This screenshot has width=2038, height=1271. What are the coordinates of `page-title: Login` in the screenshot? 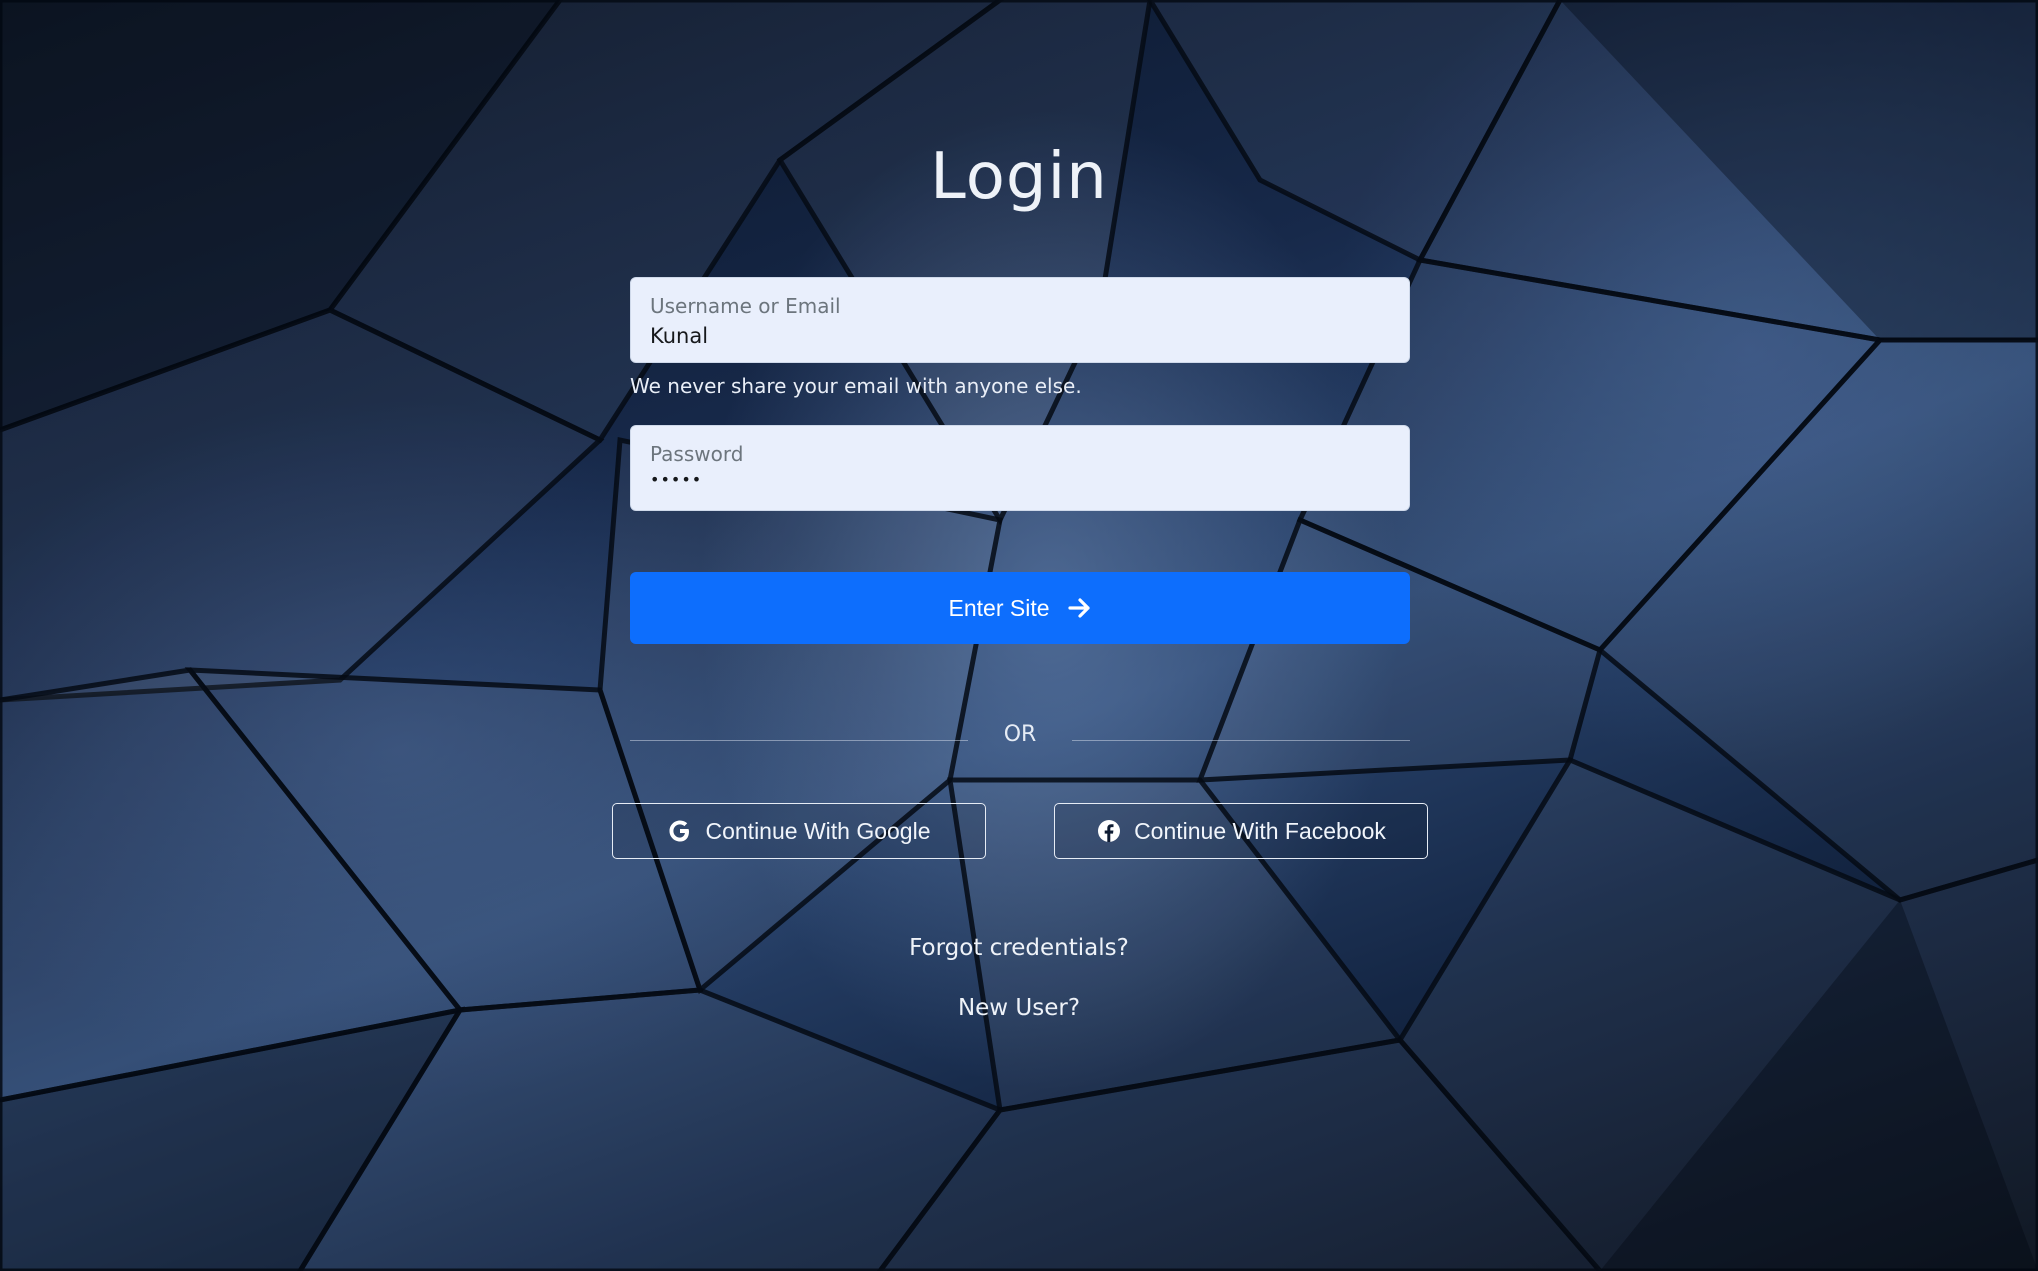 It's located at (1019, 177).